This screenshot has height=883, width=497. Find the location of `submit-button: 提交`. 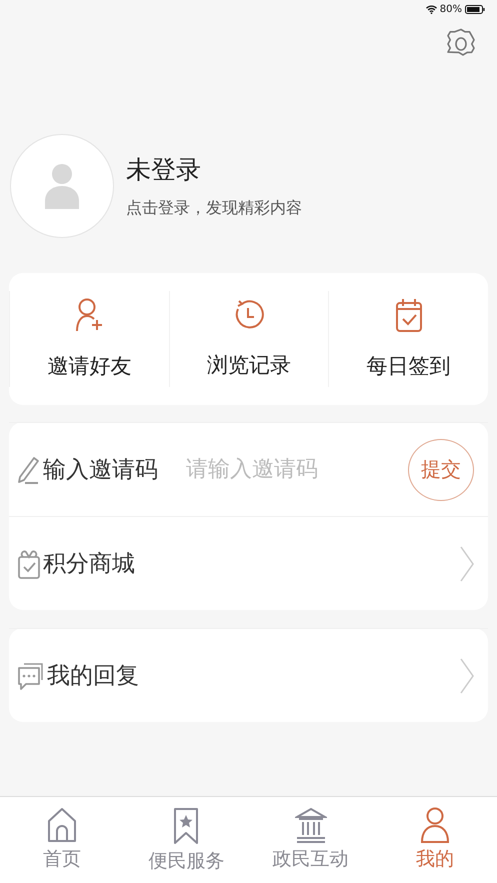

submit-button: 提交 is located at coordinates (441, 469).